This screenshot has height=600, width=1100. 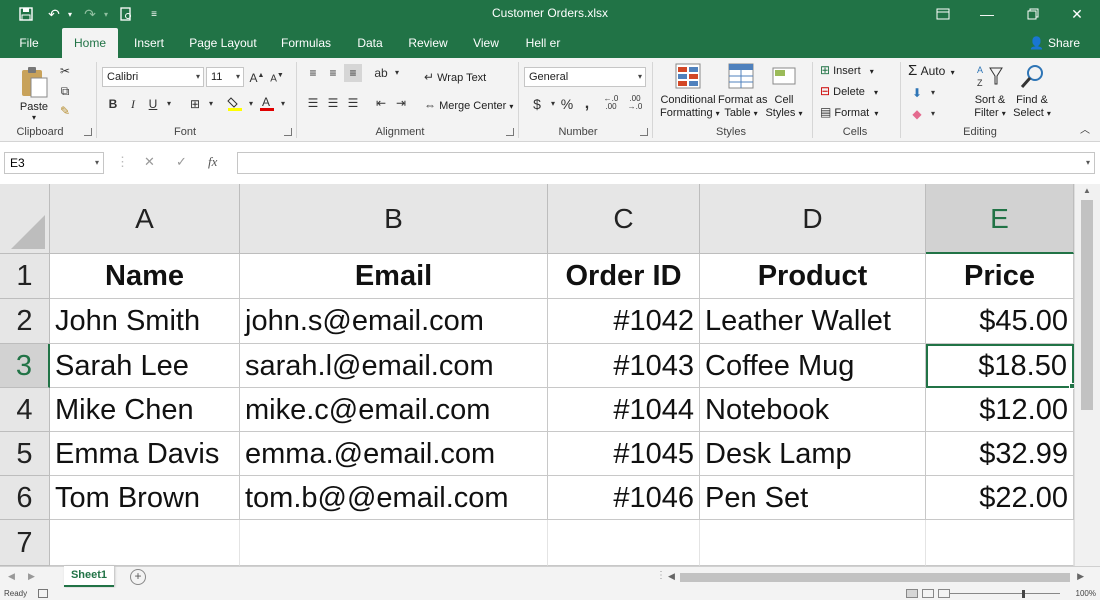 What do you see at coordinates (394, 543) in the screenshot?
I see `cell-b7` at bounding box center [394, 543].